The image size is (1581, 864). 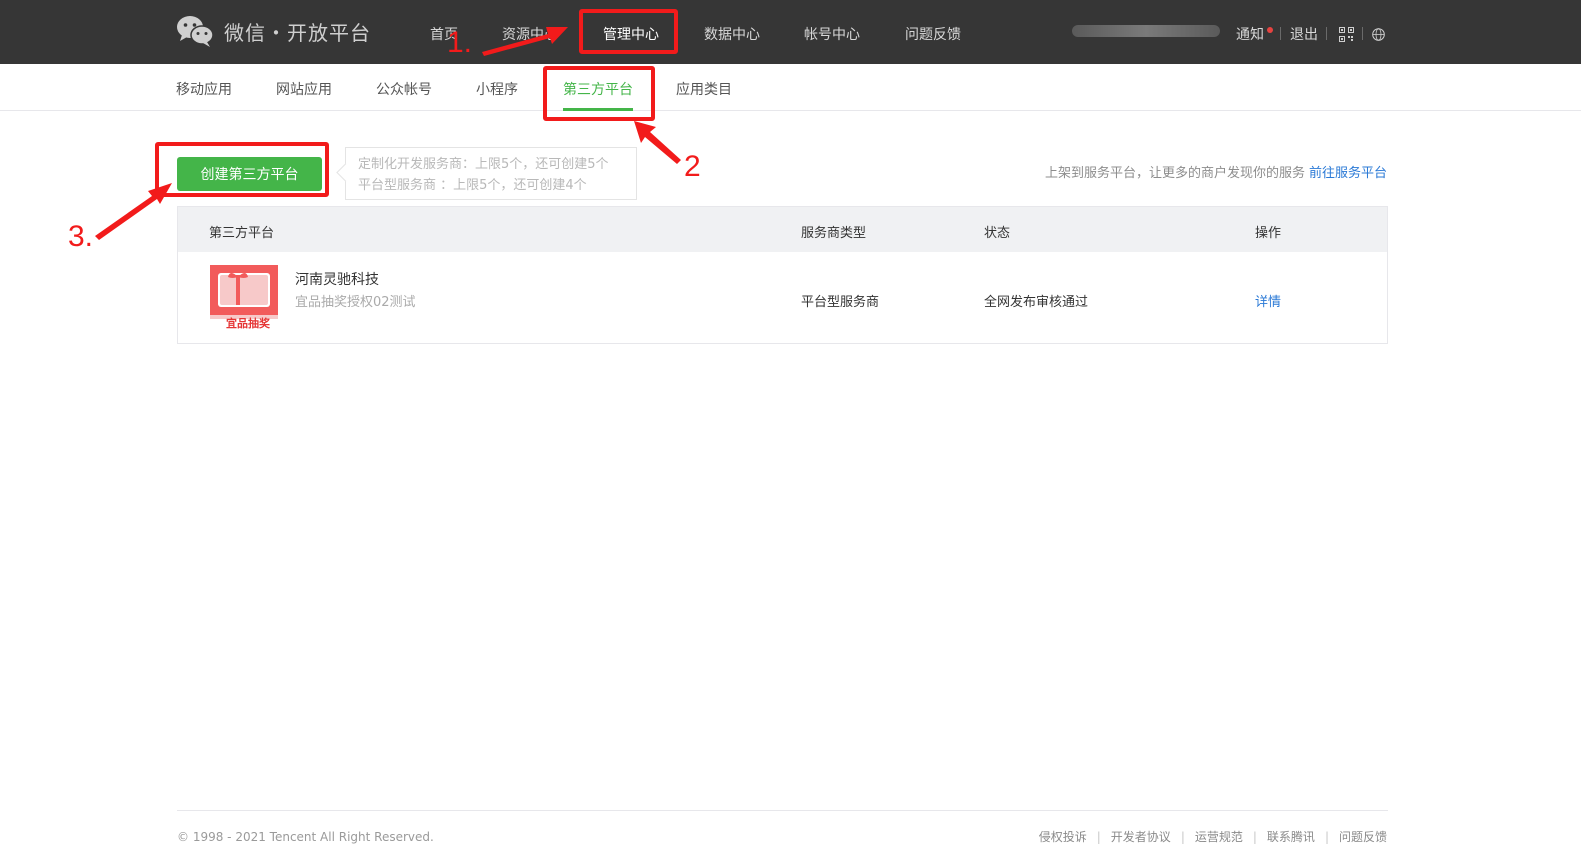 What do you see at coordinates (782, 229) in the screenshot?
I see `table-header: 第三方平台 服务商类型 状态 操作` at bounding box center [782, 229].